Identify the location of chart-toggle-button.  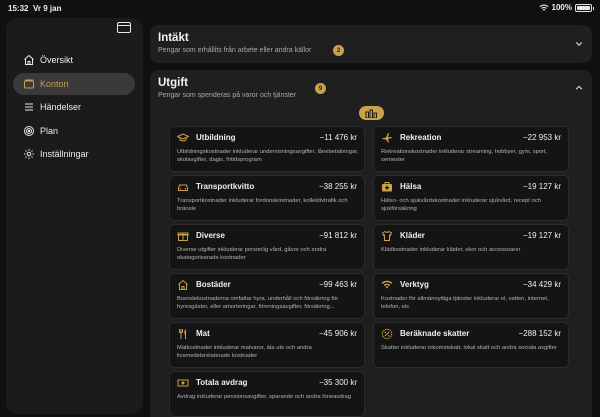
(371, 113).